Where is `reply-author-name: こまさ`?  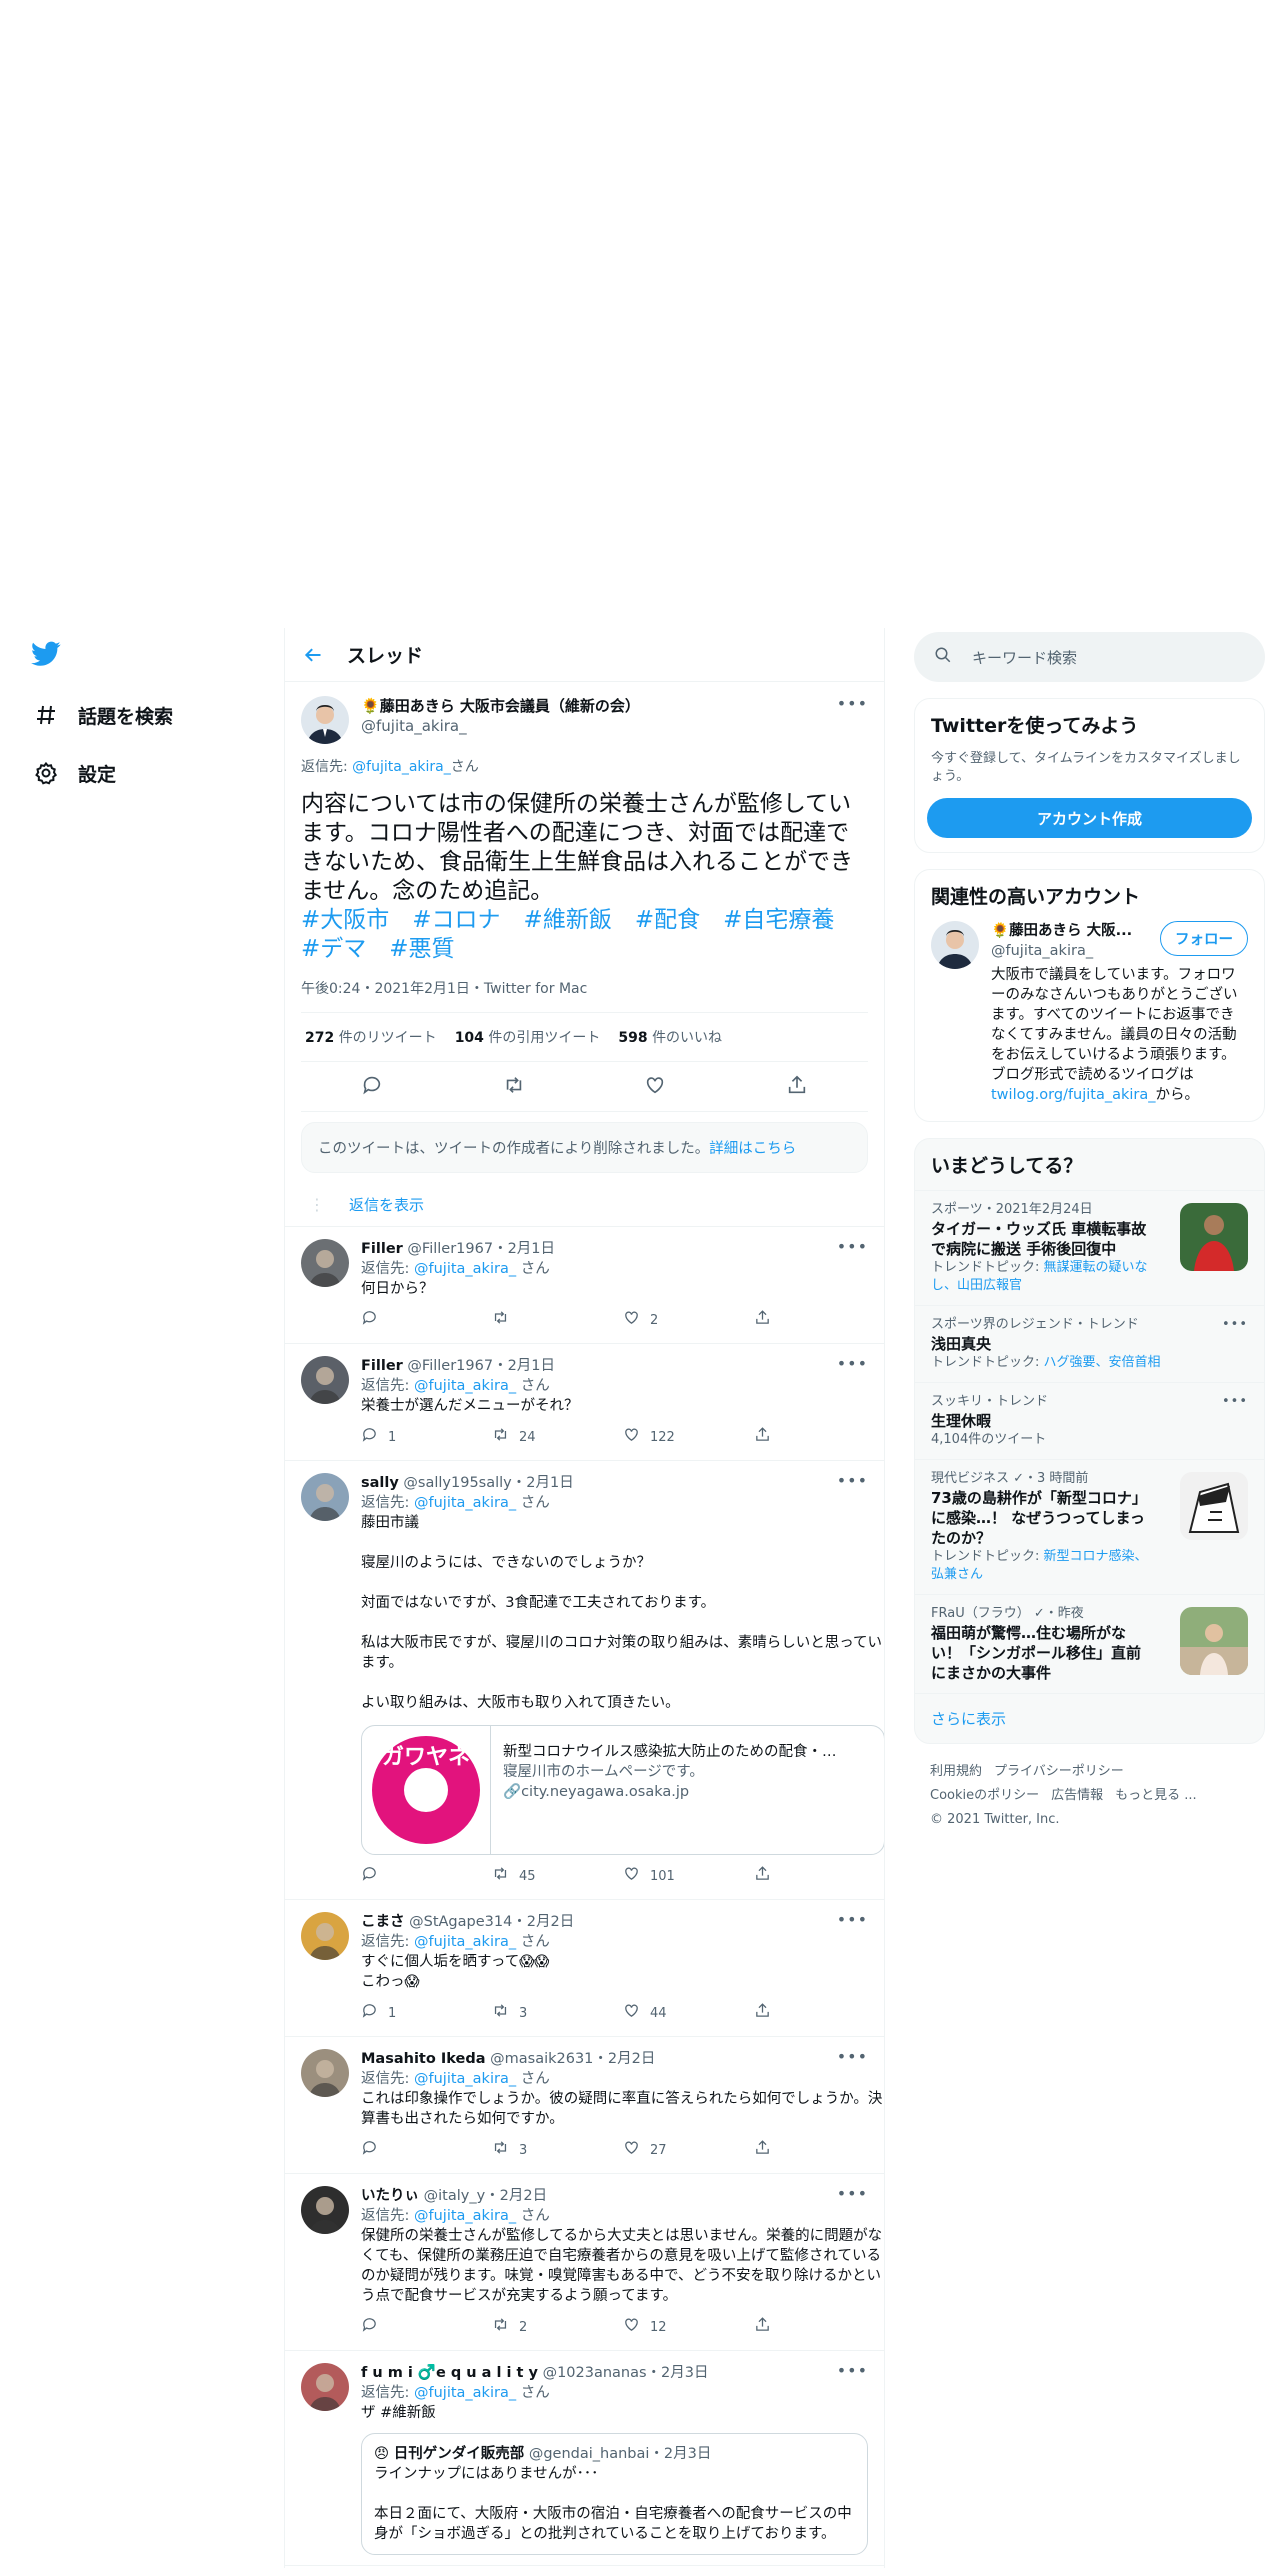
reply-author-name: こまさ is located at coordinates (383, 1922).